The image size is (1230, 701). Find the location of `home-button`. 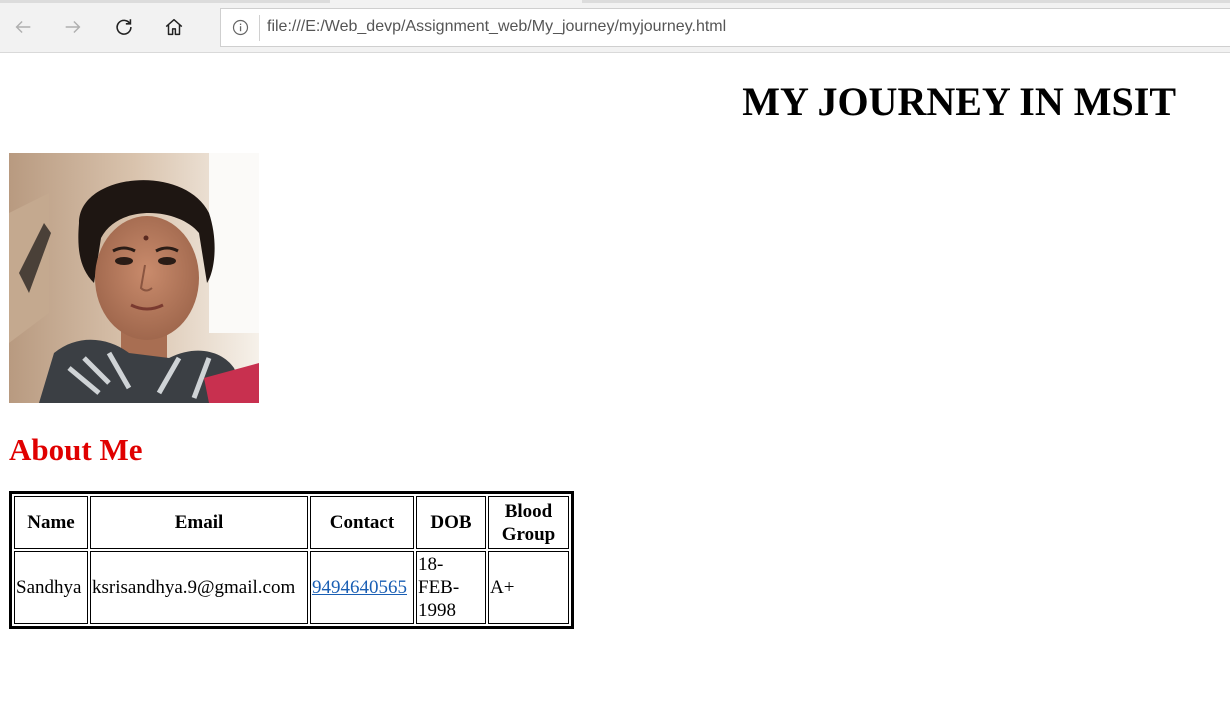

home-button is located at coordinates (174, 27).